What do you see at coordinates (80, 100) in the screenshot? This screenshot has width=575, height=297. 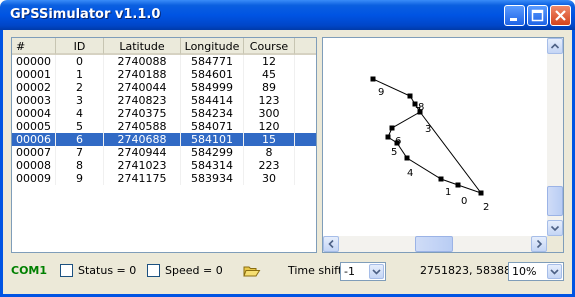 I see `table-cell: 3` at bounding box center [80, 100].